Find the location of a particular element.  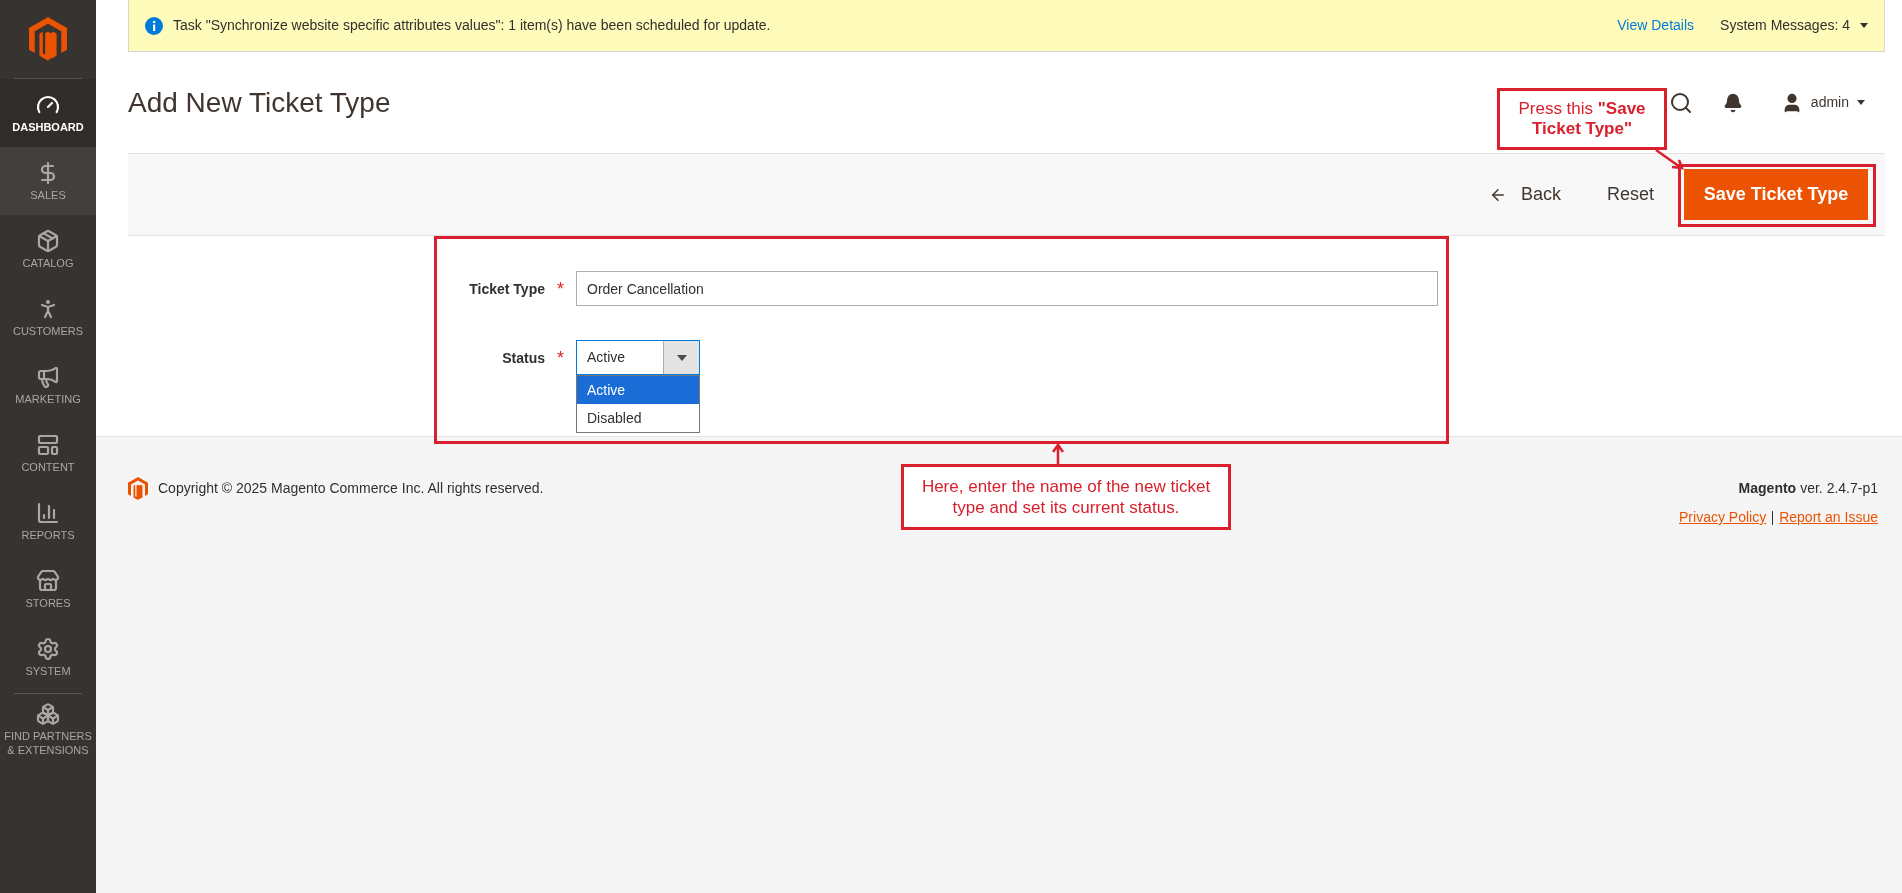

status-select: Active is located at coordinates (638, 357).